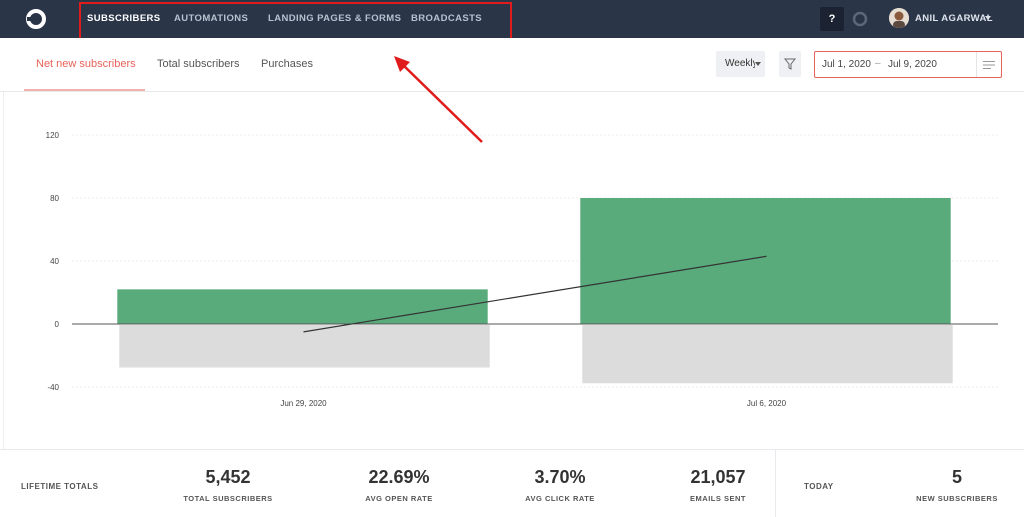 Image resolution: width=1024 pixels, height=517 pixels. Describe the element at coordinates (399, 498) in the screenshot. I see `metric-label: AVG OPEN RATE` at that location.